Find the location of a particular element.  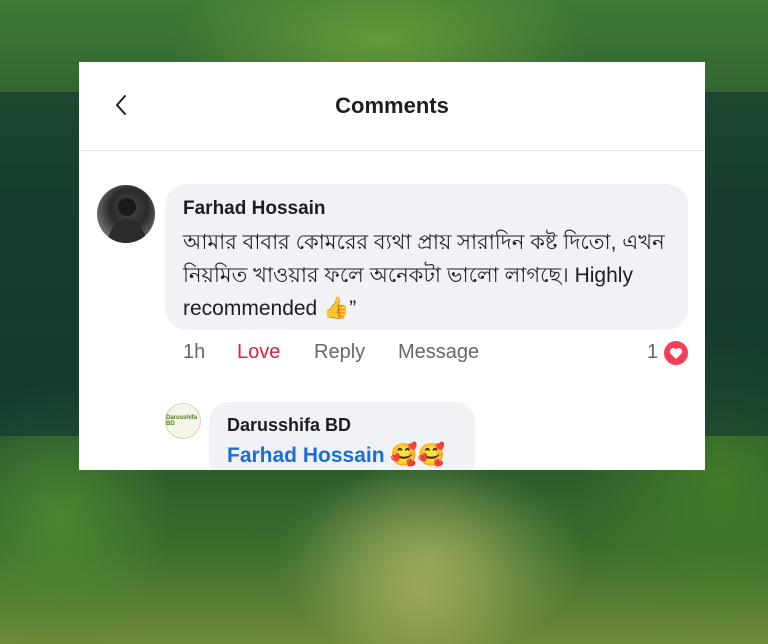

reply-emojis: 🥰🥰 is located at coordinates (418, 454).